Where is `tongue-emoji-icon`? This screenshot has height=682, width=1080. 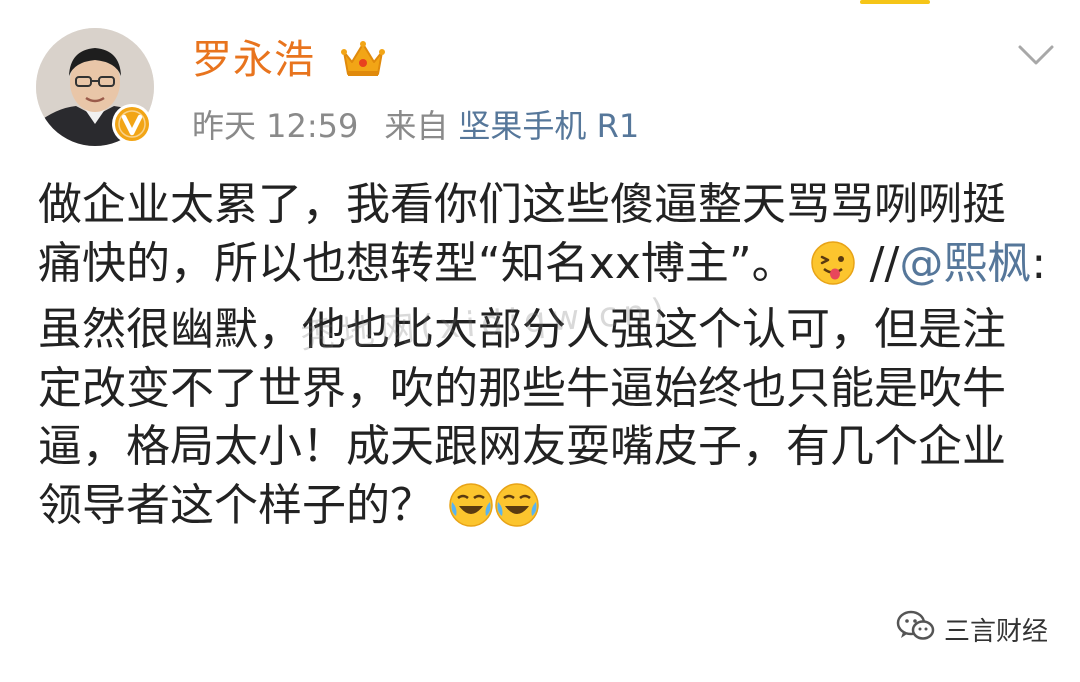 tongue-emoji-icon is located at coordinates (833, 271).